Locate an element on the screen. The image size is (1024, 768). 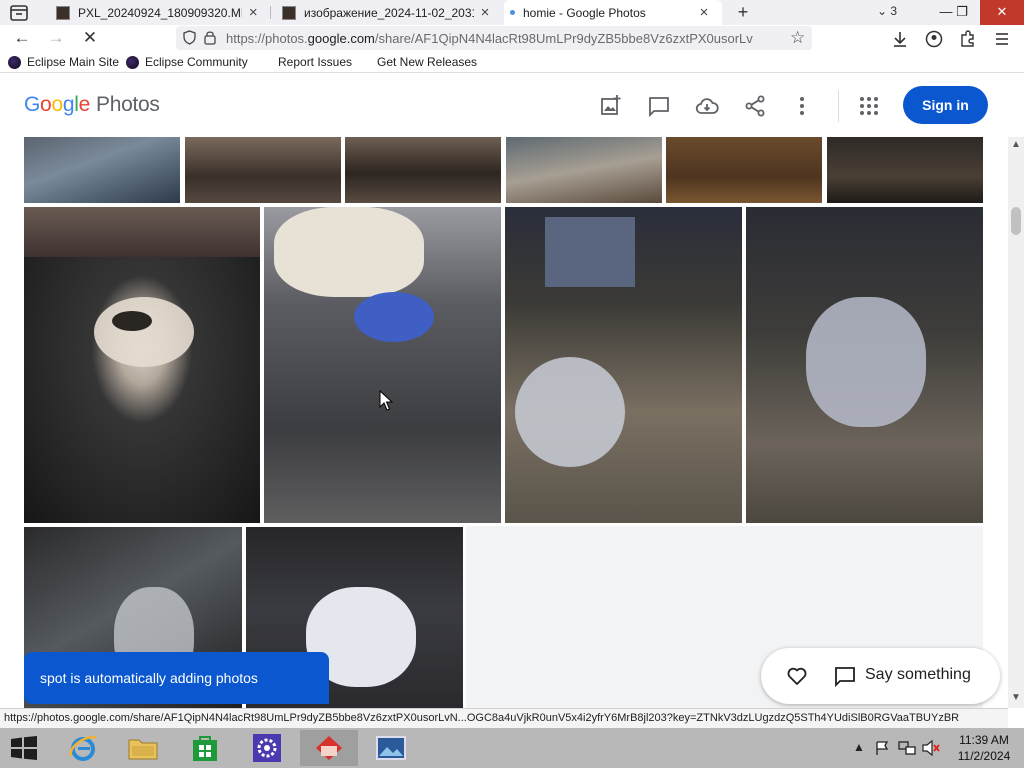
taskbar-photos-app is located at coordinates (391, 748).